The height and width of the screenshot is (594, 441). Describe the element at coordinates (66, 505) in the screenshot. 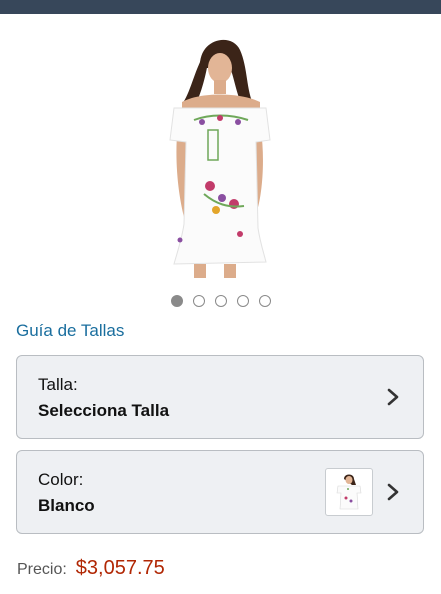

I see `color-selector-value: Blanco` at that location.